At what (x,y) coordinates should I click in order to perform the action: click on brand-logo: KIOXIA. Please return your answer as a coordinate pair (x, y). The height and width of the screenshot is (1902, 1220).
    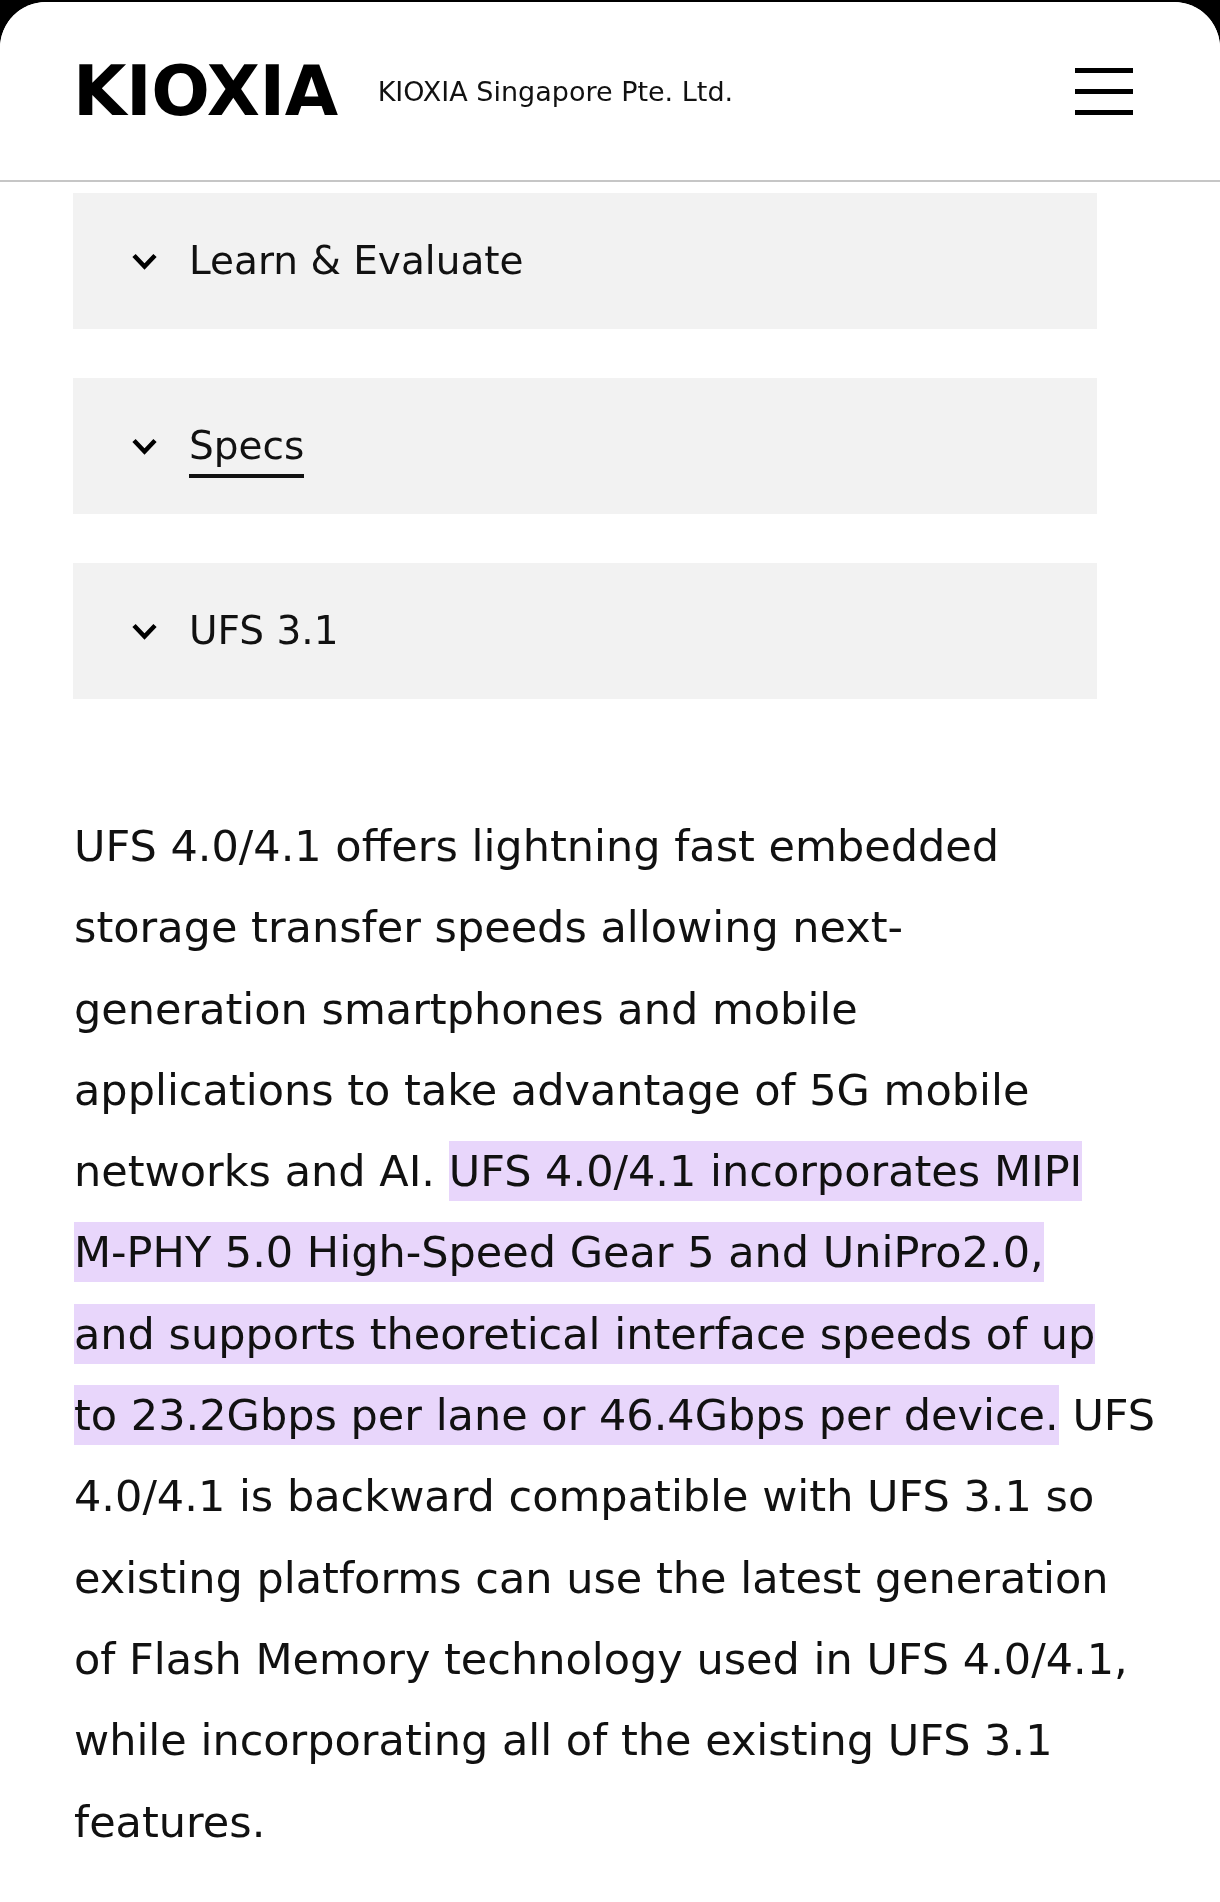
    Looking at the image, I should click on (205, 91).